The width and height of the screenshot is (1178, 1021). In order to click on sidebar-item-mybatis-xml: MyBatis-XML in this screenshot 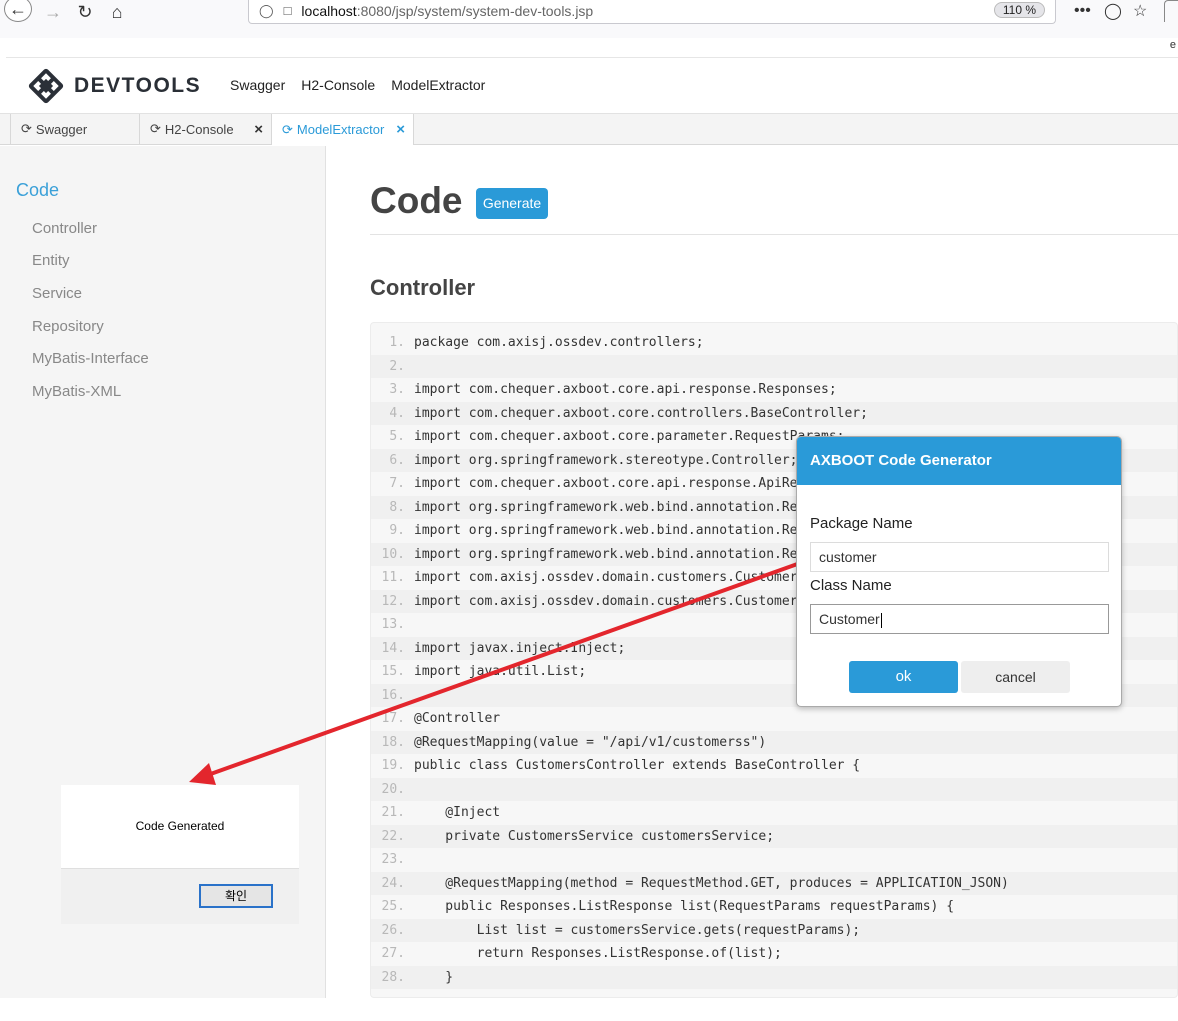, I will do `click(76, 391)`.